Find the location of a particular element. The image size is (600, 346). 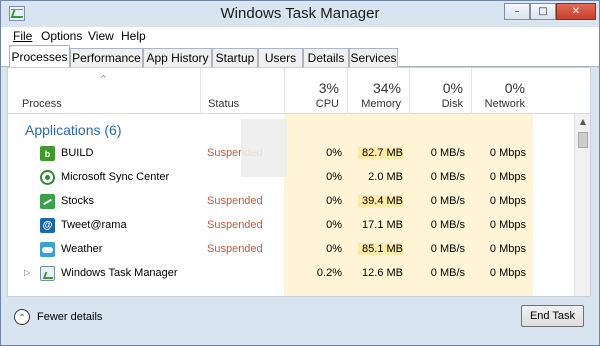

scroll-thumb is located at coordinates (583, 140).